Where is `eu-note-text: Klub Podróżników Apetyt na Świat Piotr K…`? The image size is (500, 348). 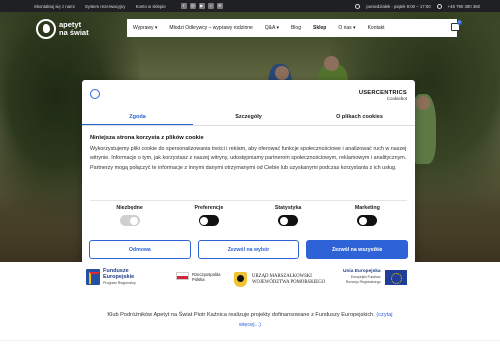
eu-note-text: Klub Podróżników Apetyt na Świat Piotr K… is located at coordinates (241, 315).